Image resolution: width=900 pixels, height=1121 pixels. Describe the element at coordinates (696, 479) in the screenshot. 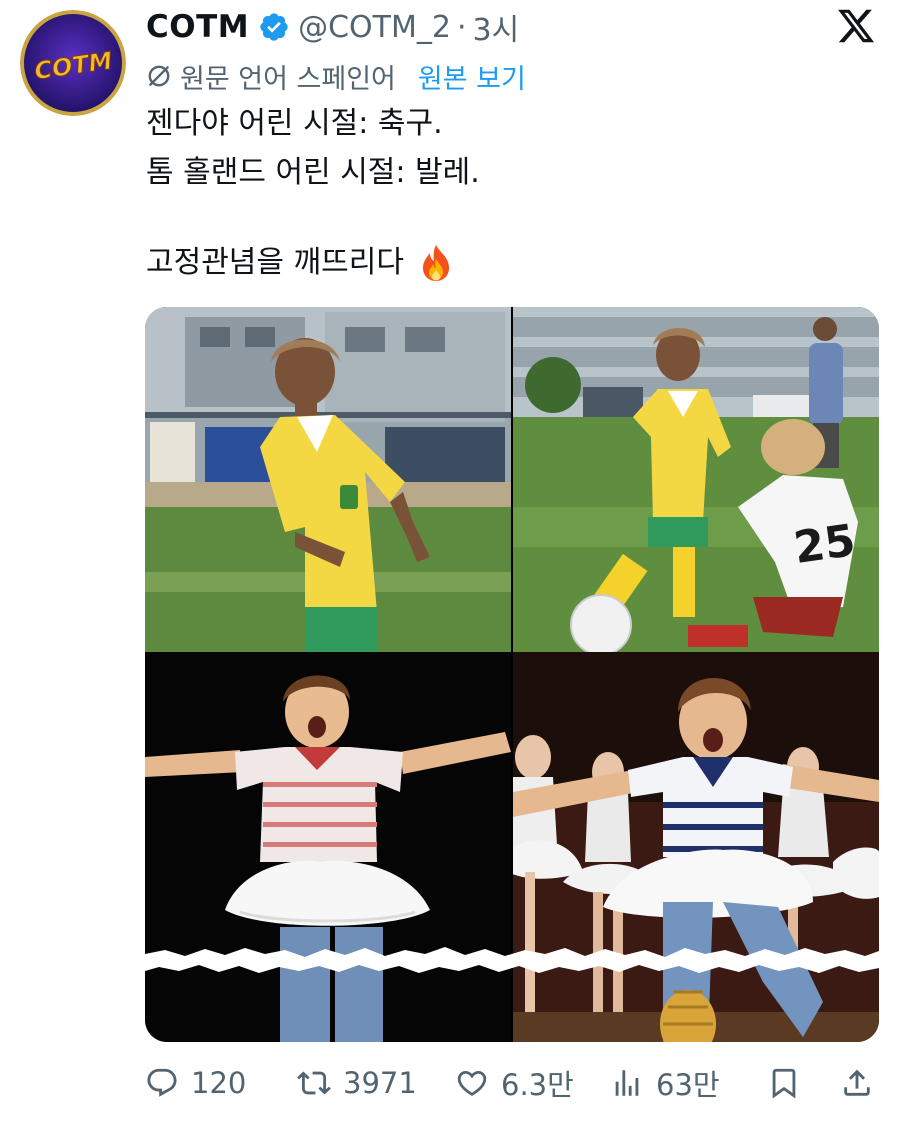

I see `soccer-match-photo: 25` at that location.